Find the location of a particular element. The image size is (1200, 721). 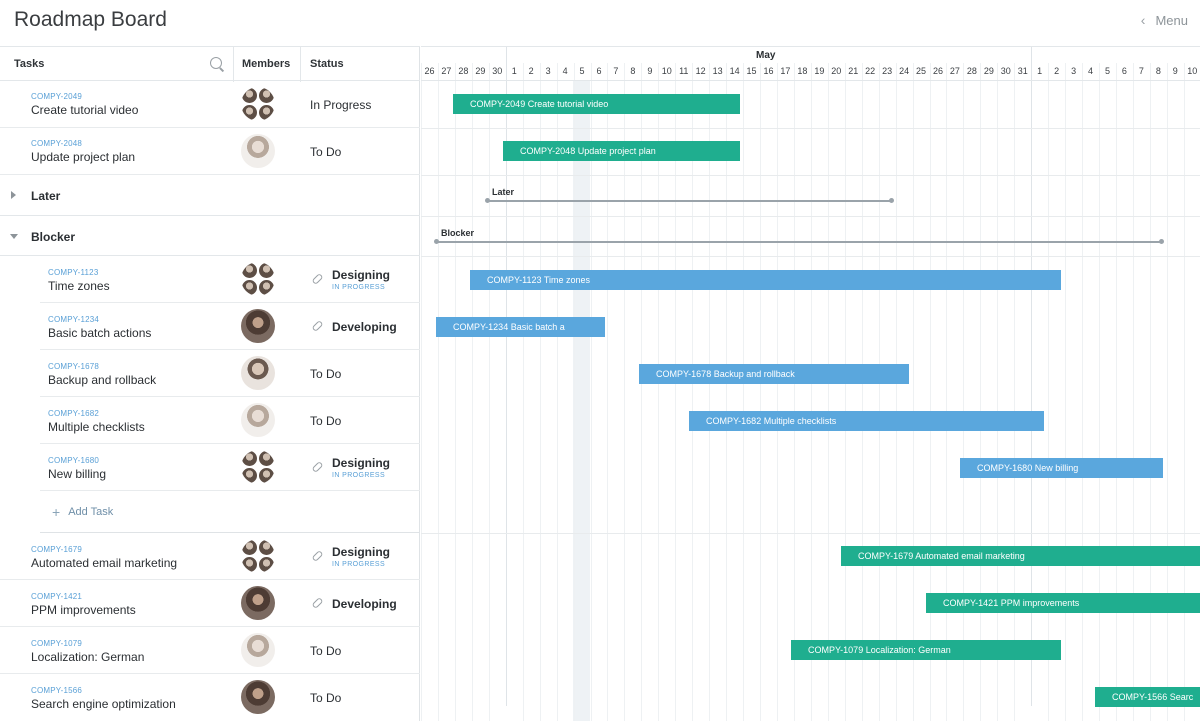

task-name: Time zones is located at coordinates (79, 286).